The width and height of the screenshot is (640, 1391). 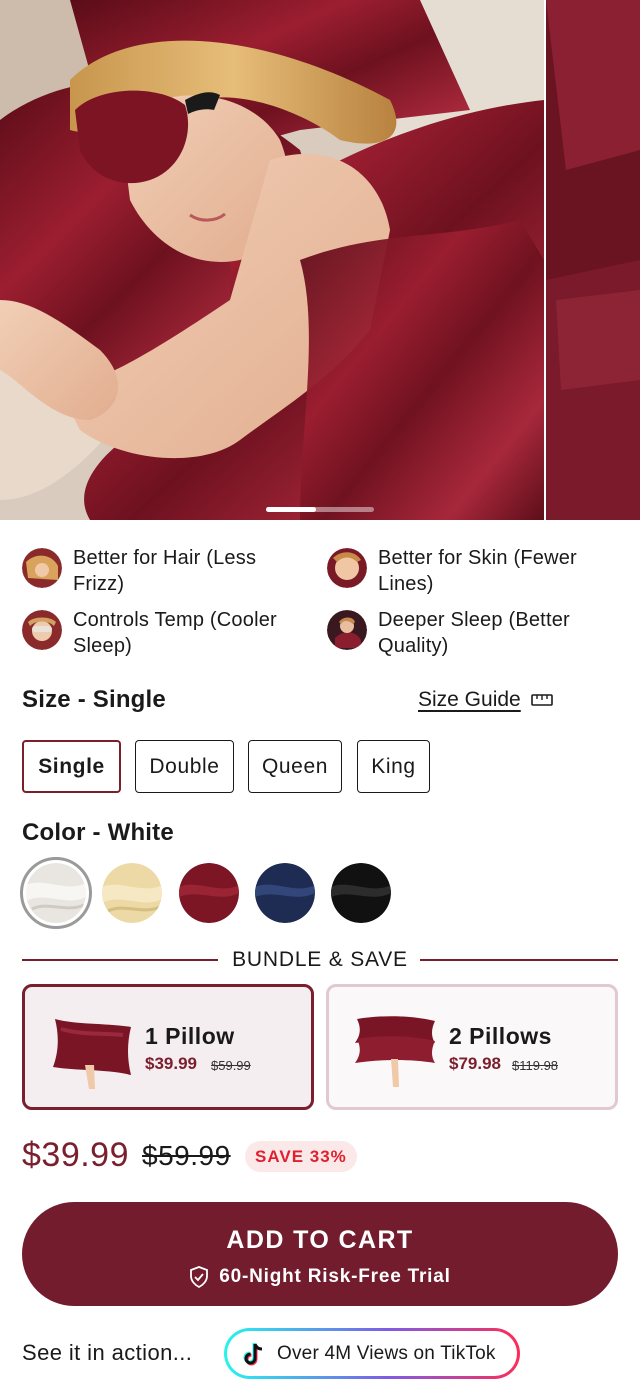 I want to click on bundle-1-name: 1 Pillow, so click(x=190, y=1036).